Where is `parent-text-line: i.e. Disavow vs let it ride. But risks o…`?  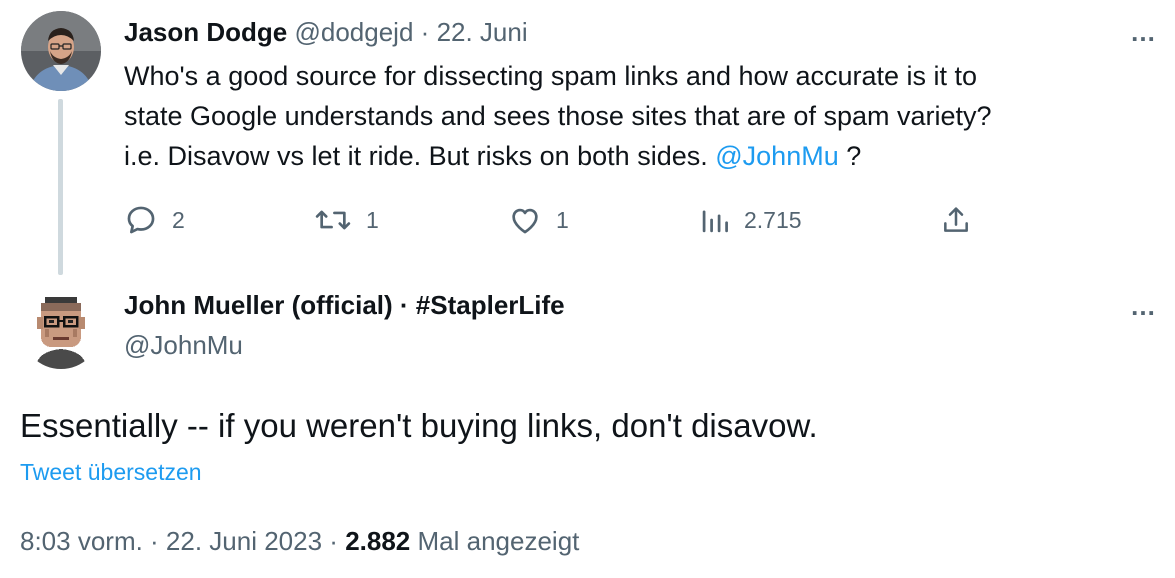 parent-text-line: i.e. Disavow vs let it ride. But risks o… is located at coordinates (629, 156).